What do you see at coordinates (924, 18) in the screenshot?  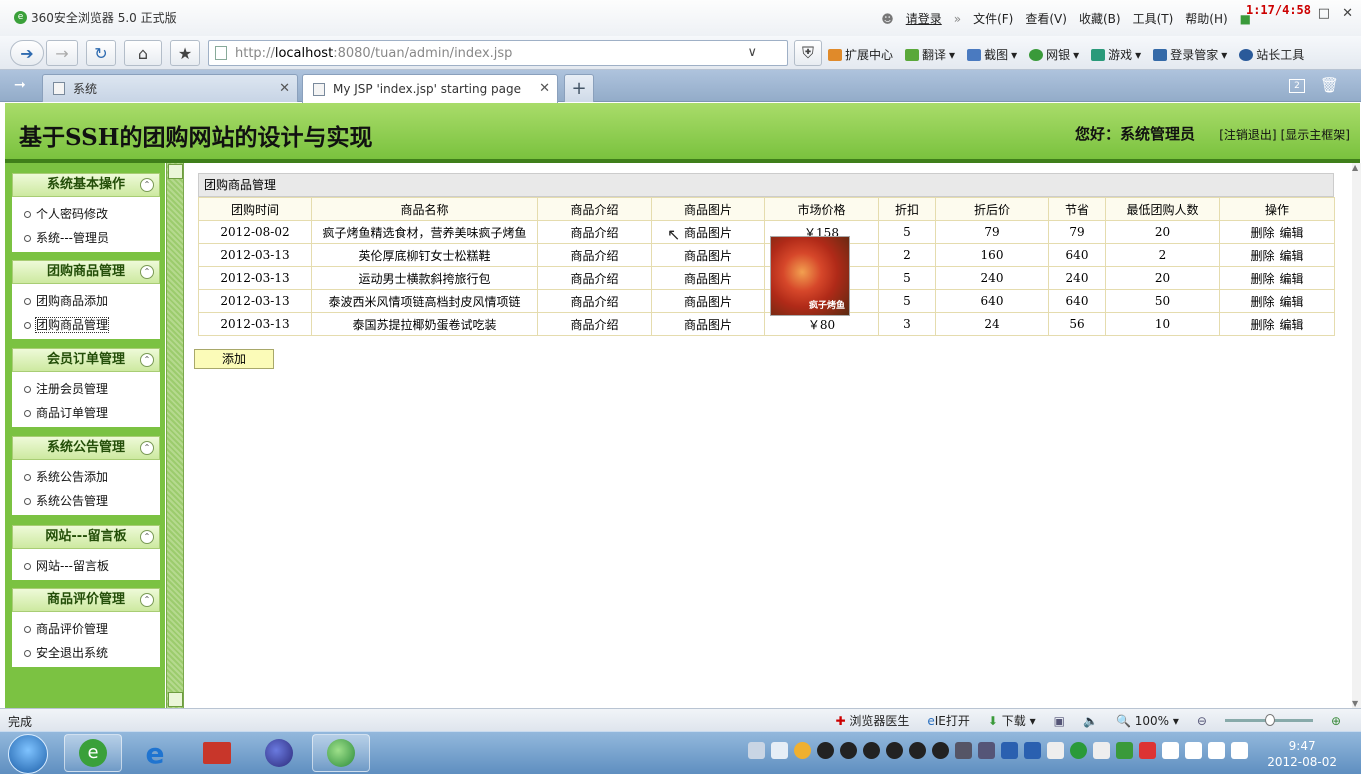 I see `menu-login: 请登录` at bounding box center [924, 18].